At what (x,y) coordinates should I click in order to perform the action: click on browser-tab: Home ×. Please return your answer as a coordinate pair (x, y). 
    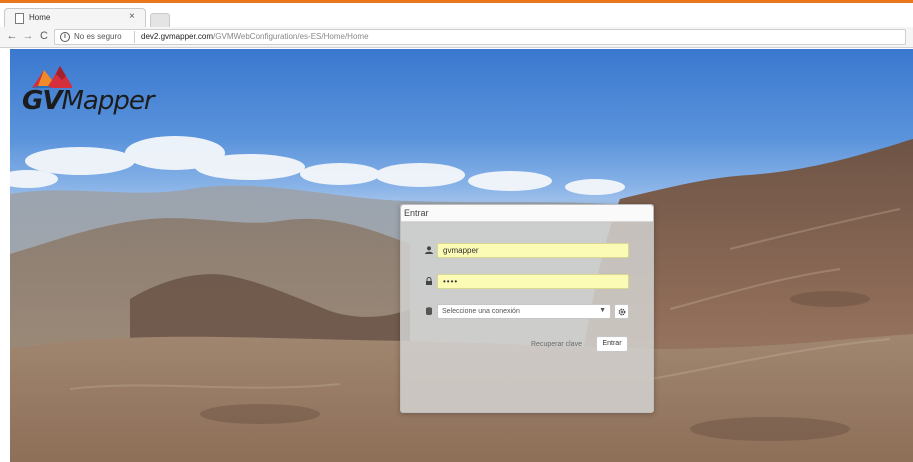
    Looking at the image, I should click on (75, 18).